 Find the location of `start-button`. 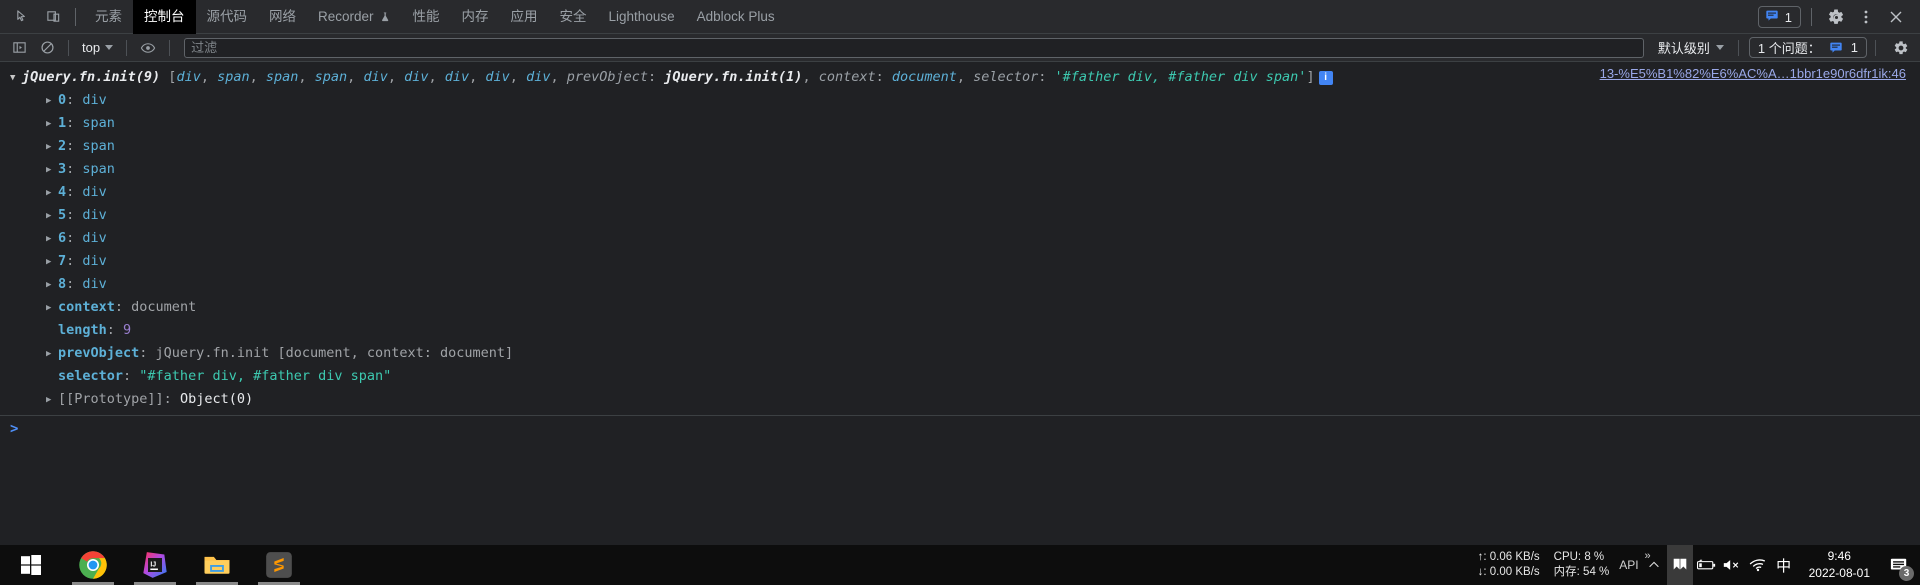

start-button is located at coordinates (31, 565).